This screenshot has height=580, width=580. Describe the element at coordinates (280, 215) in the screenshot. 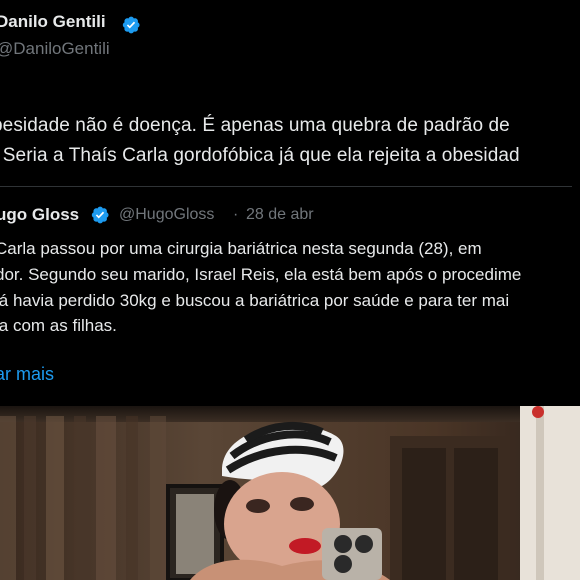

I see `quoted-date: 28 de abr` at that location.